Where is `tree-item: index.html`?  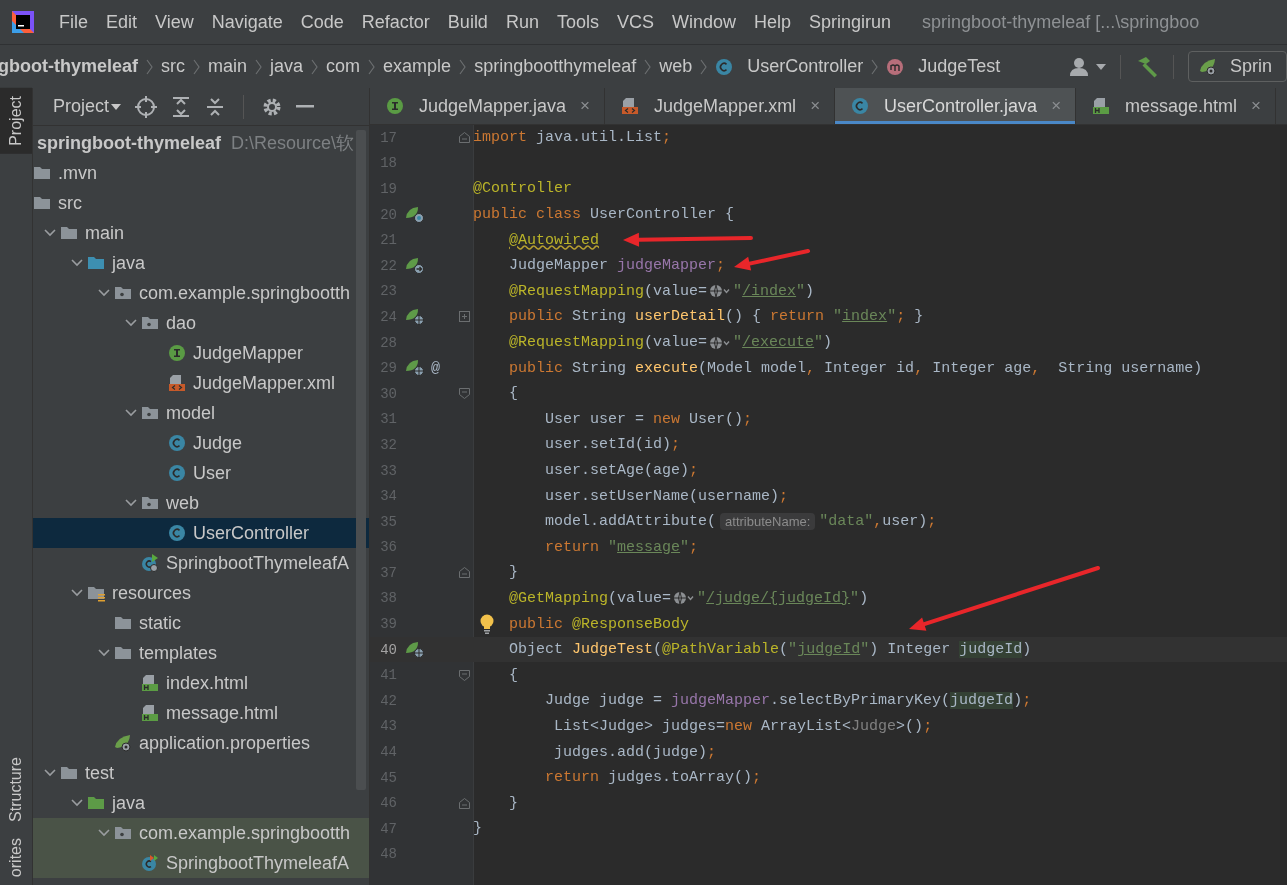
tree-item: index.html is located at coordinates (201, 683).